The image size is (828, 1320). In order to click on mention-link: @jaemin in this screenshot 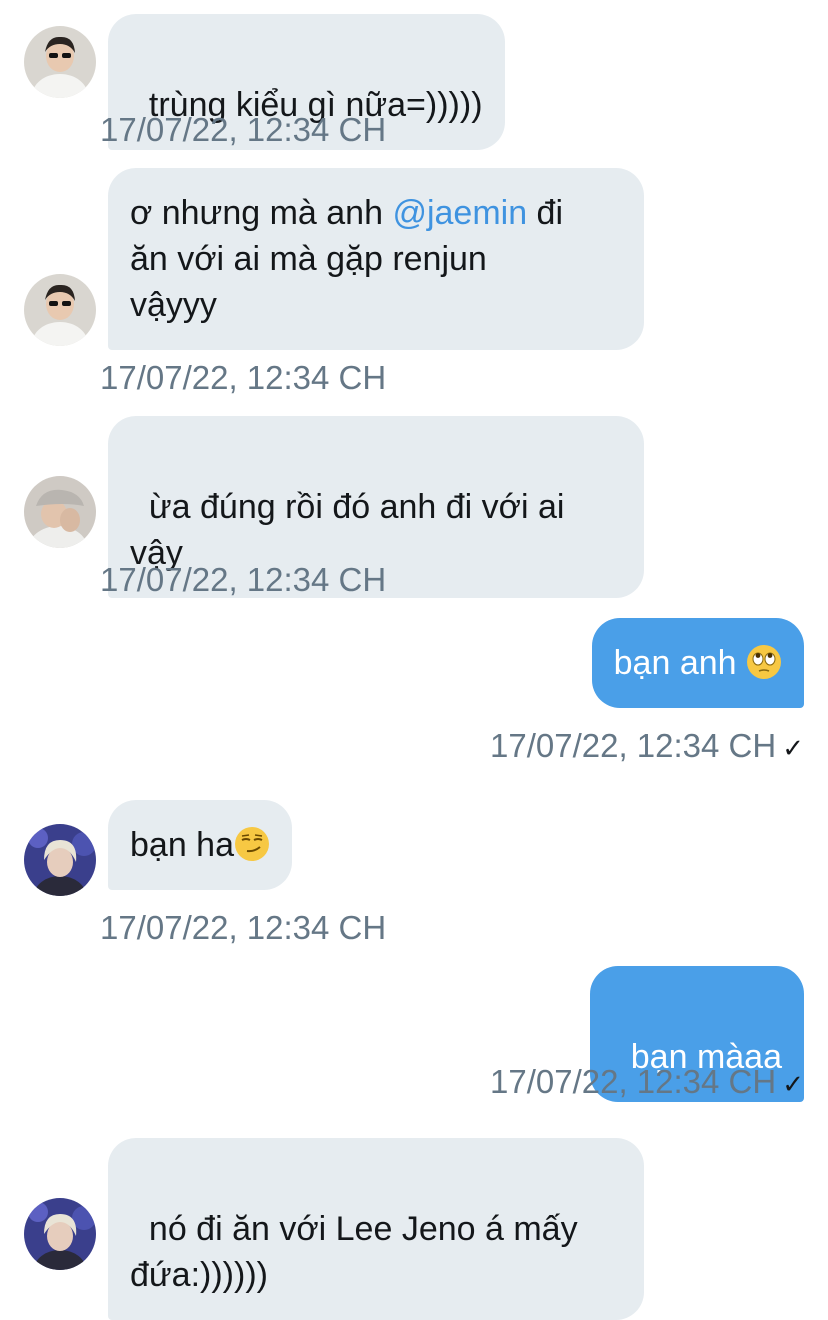, I will do `click(459, 213)`.